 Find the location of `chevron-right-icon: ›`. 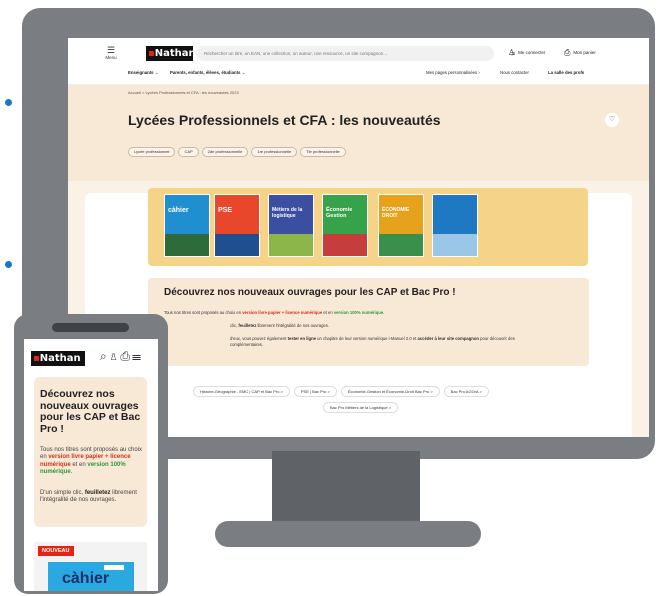

chevron-right-icon: › is located at coordinates (479, 72).